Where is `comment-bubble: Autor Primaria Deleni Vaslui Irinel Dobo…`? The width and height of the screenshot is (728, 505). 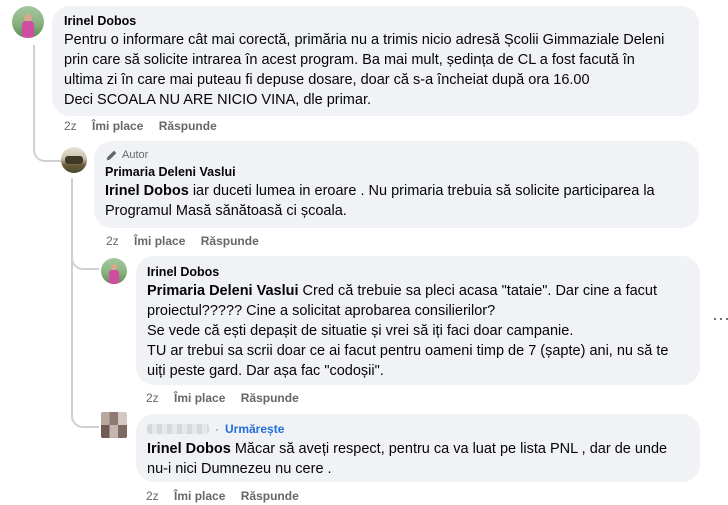 comment-bubble: Autor Primaria Deleni Vaslui Irinel Dobo… is located at coordinates (396, 184).